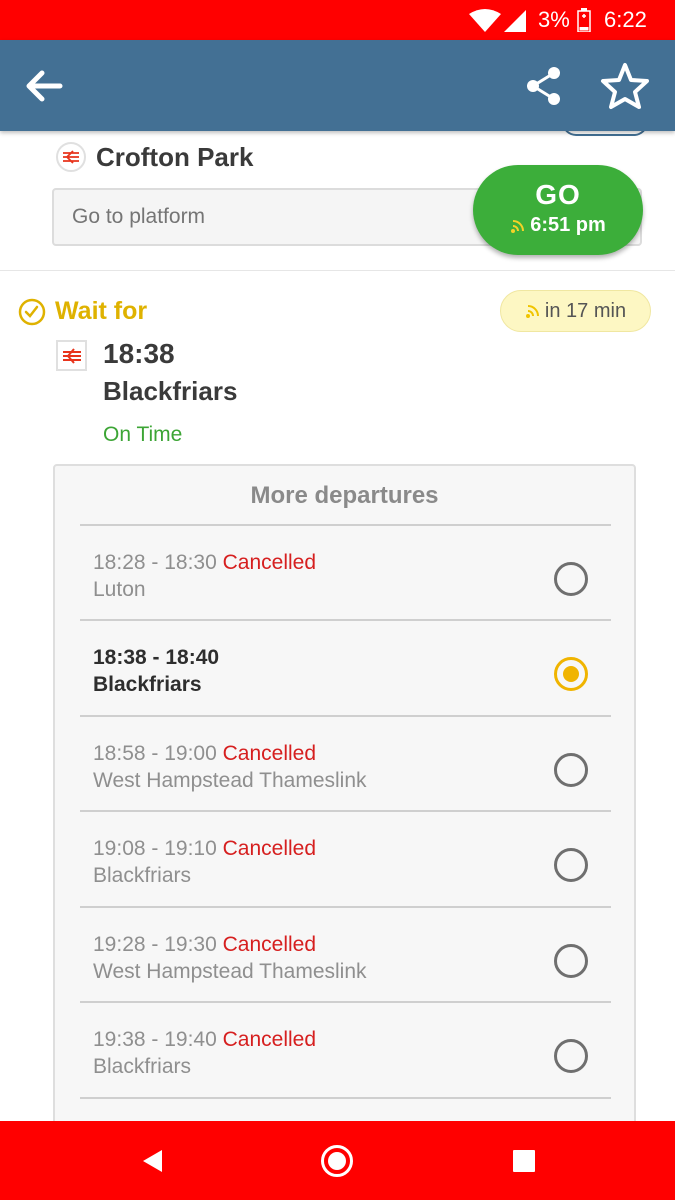 The height and width of the screenshot is (1200, 675). What do you see at coordinates (119, 589) in the screenshot?
I see `row-destination: Luton` at bounding box center [119, 589].